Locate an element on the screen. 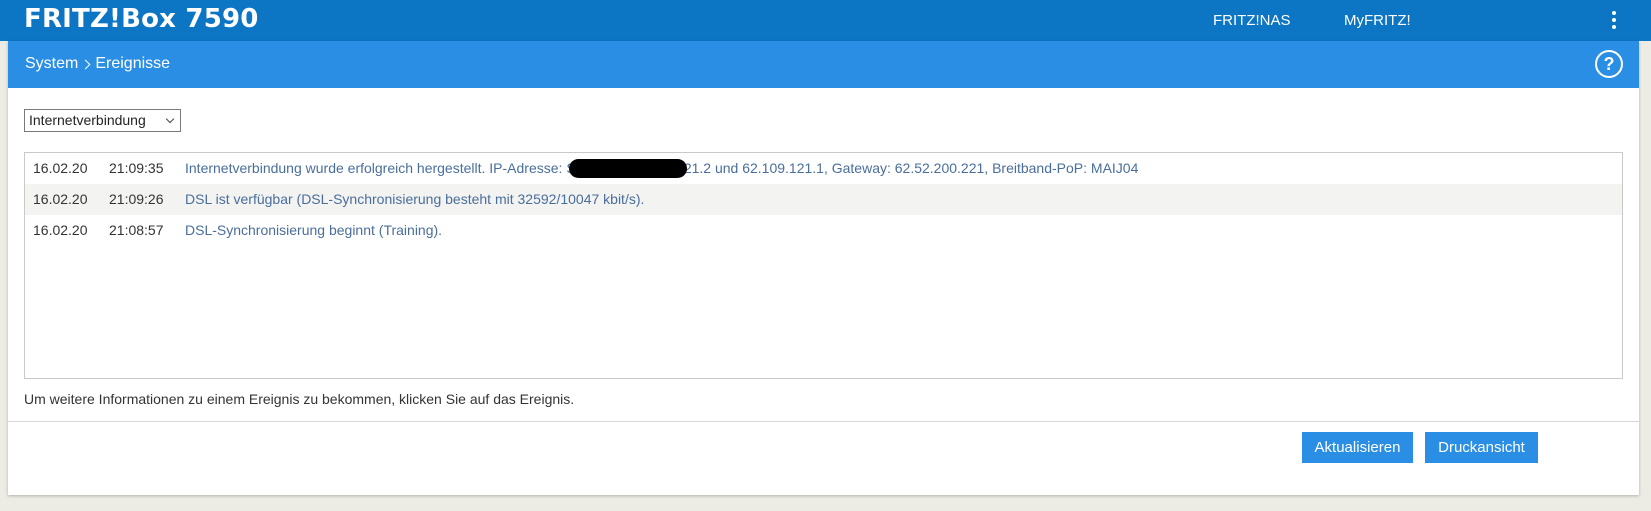  footer-divider is located at coordinates (823, 421).